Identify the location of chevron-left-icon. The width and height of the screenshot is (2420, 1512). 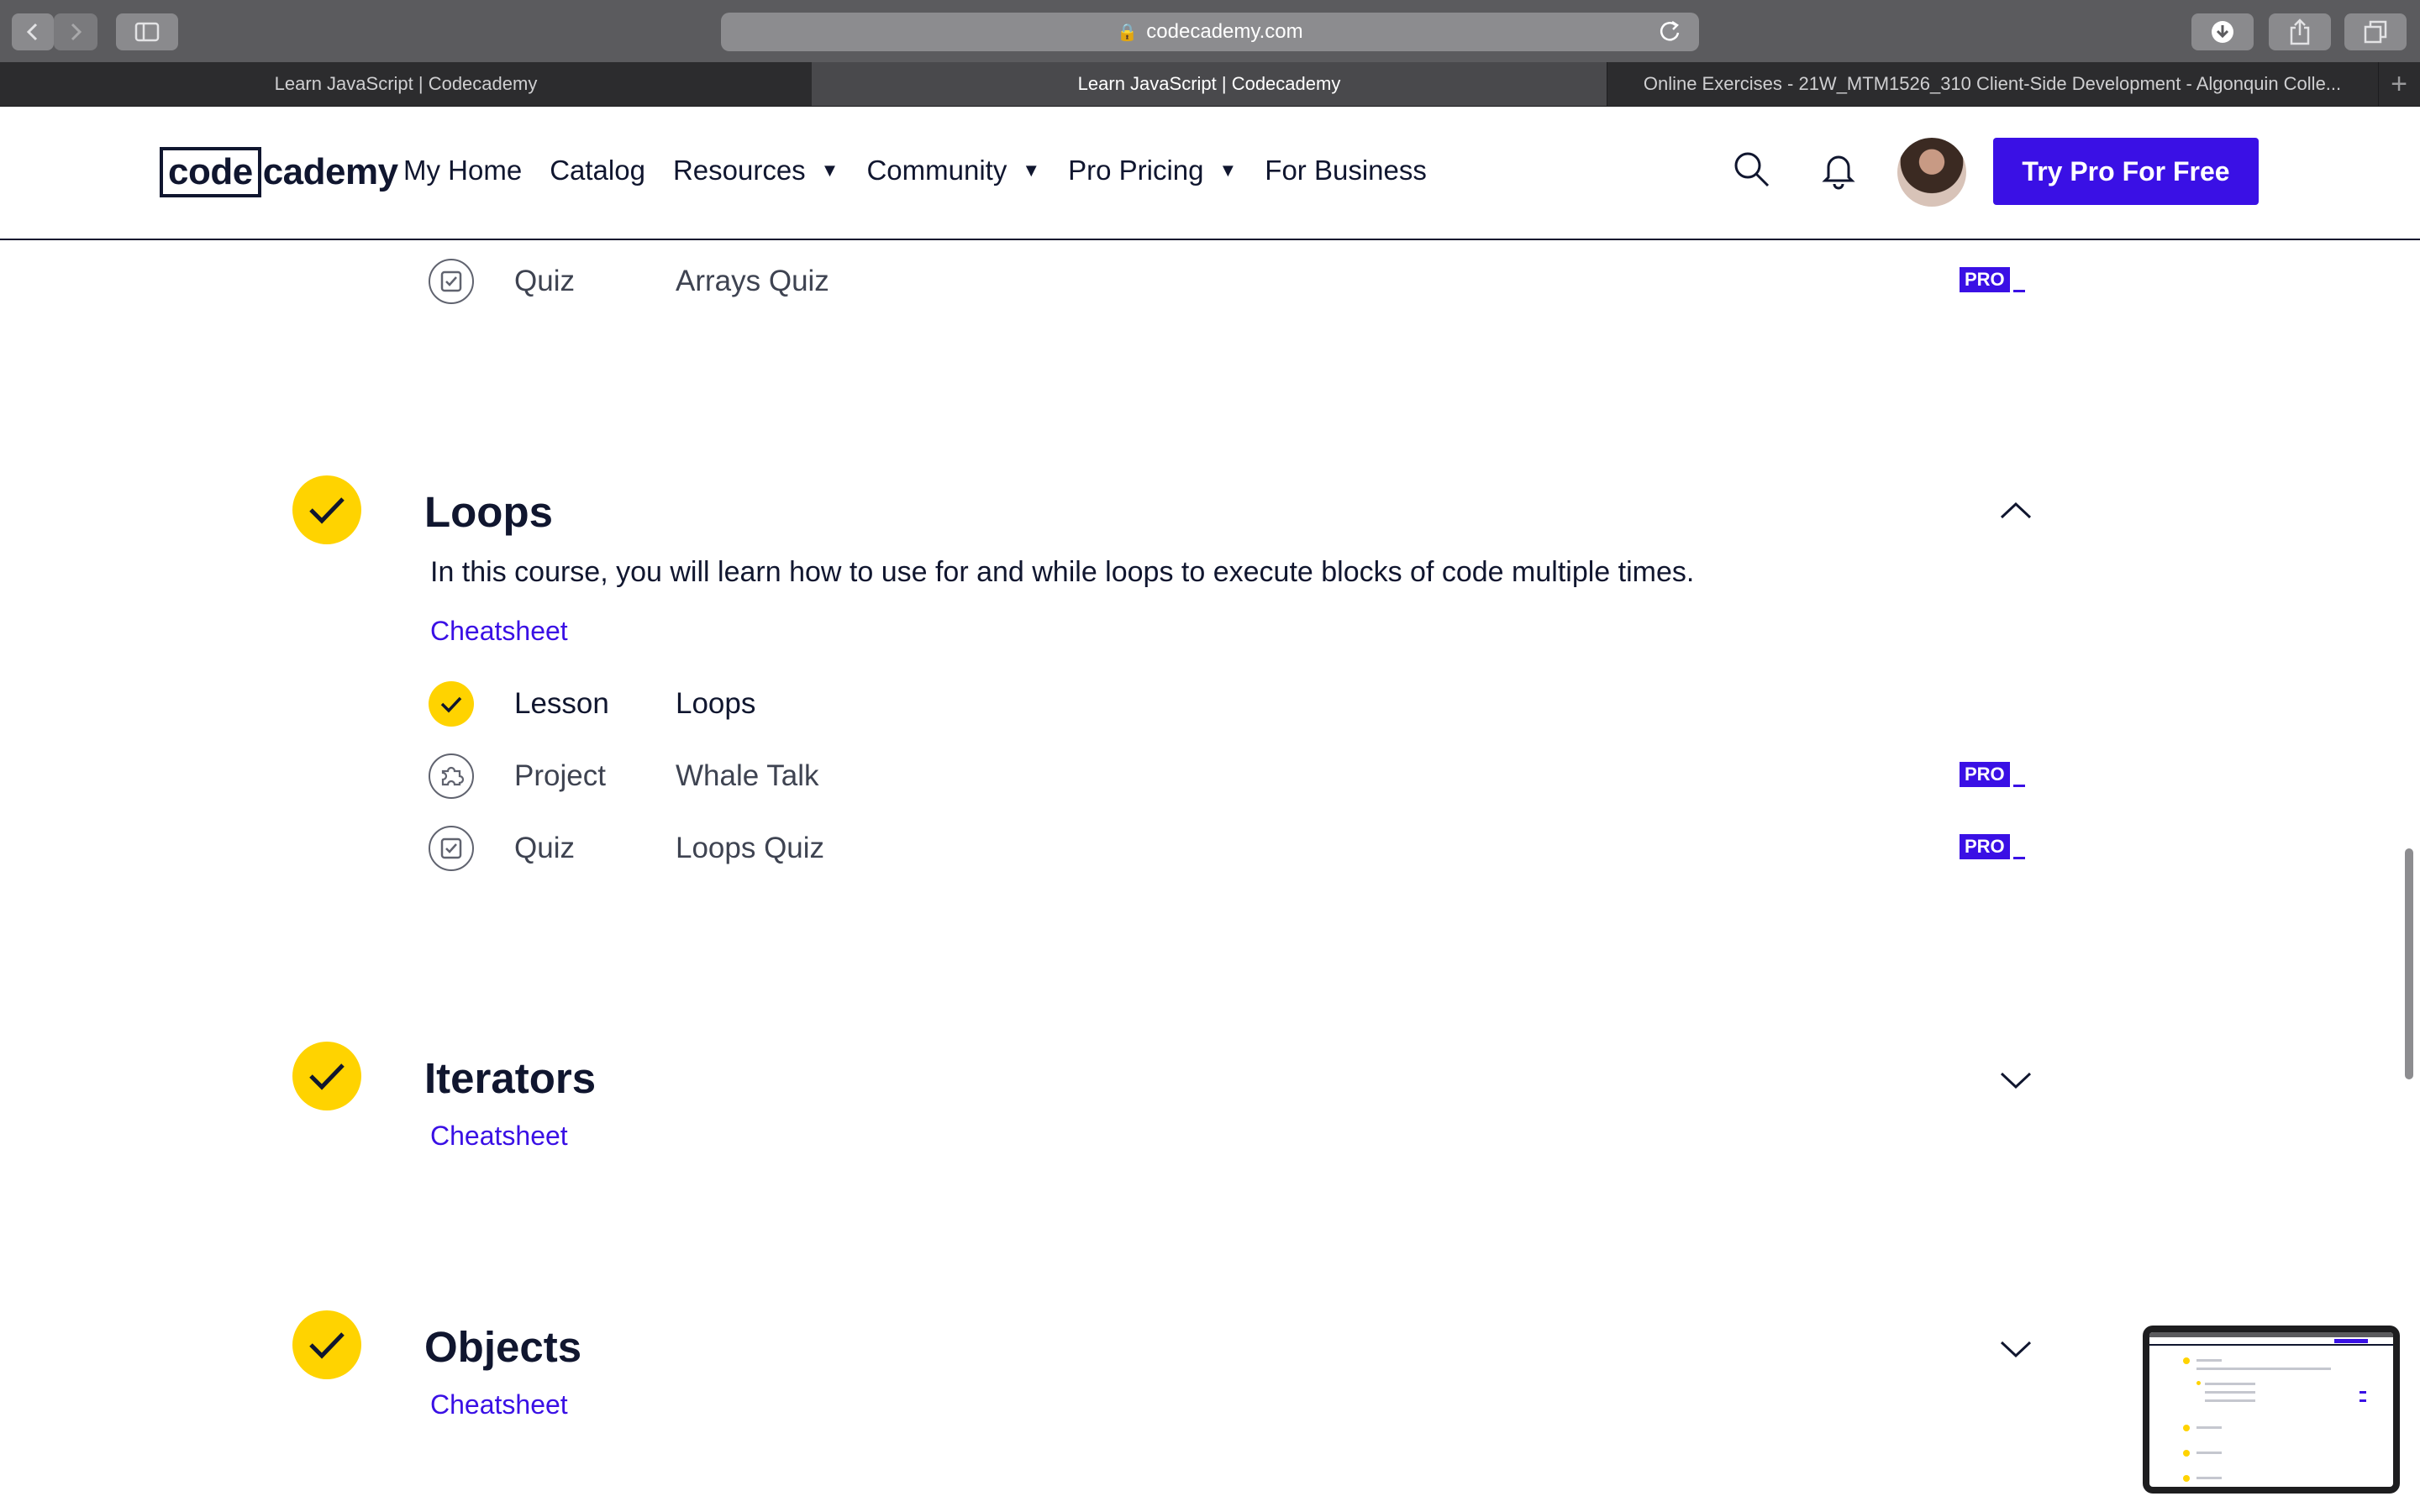
(32, 32).